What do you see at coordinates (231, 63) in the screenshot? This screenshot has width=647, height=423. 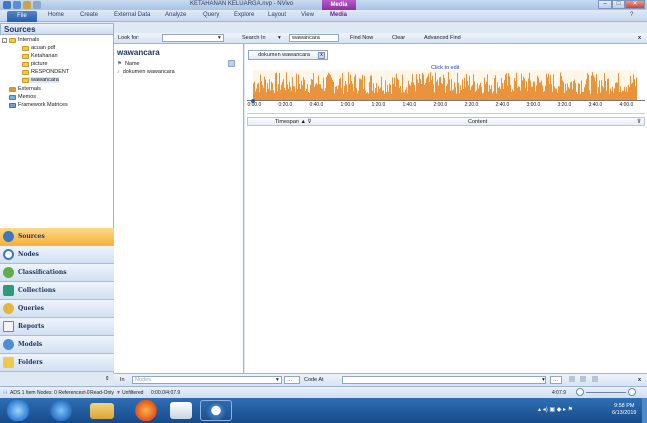 I see `column-chooser-icon` at bounding box center [231, 63].